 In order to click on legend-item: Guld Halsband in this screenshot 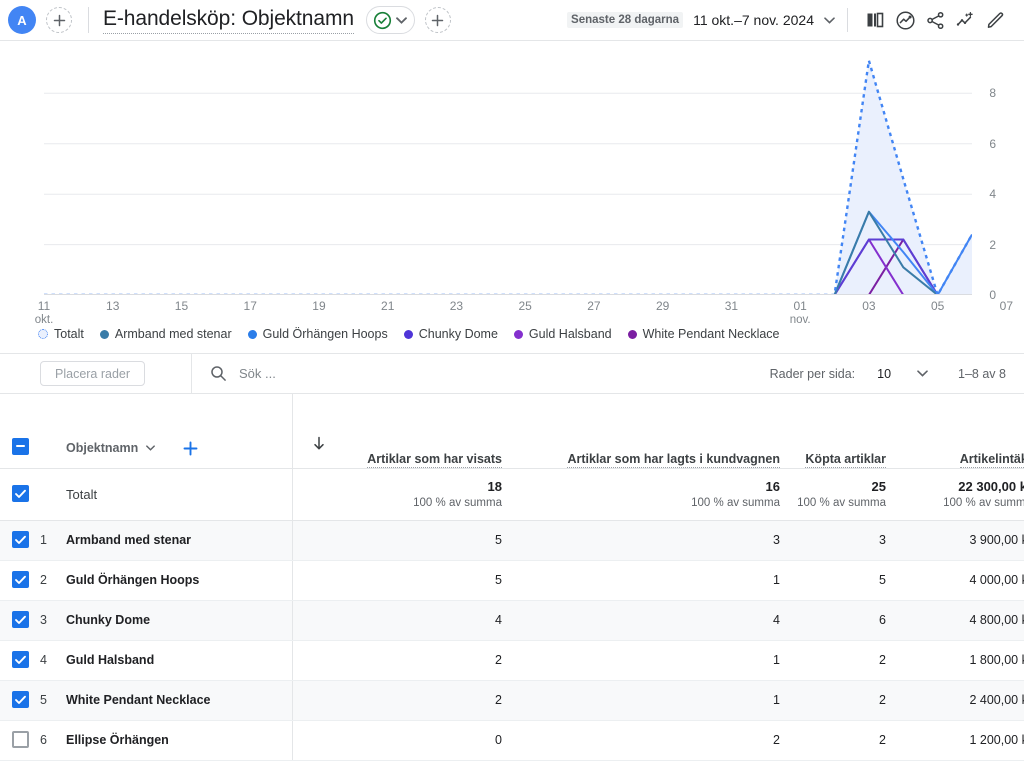, I will do `click(562, 334)`.